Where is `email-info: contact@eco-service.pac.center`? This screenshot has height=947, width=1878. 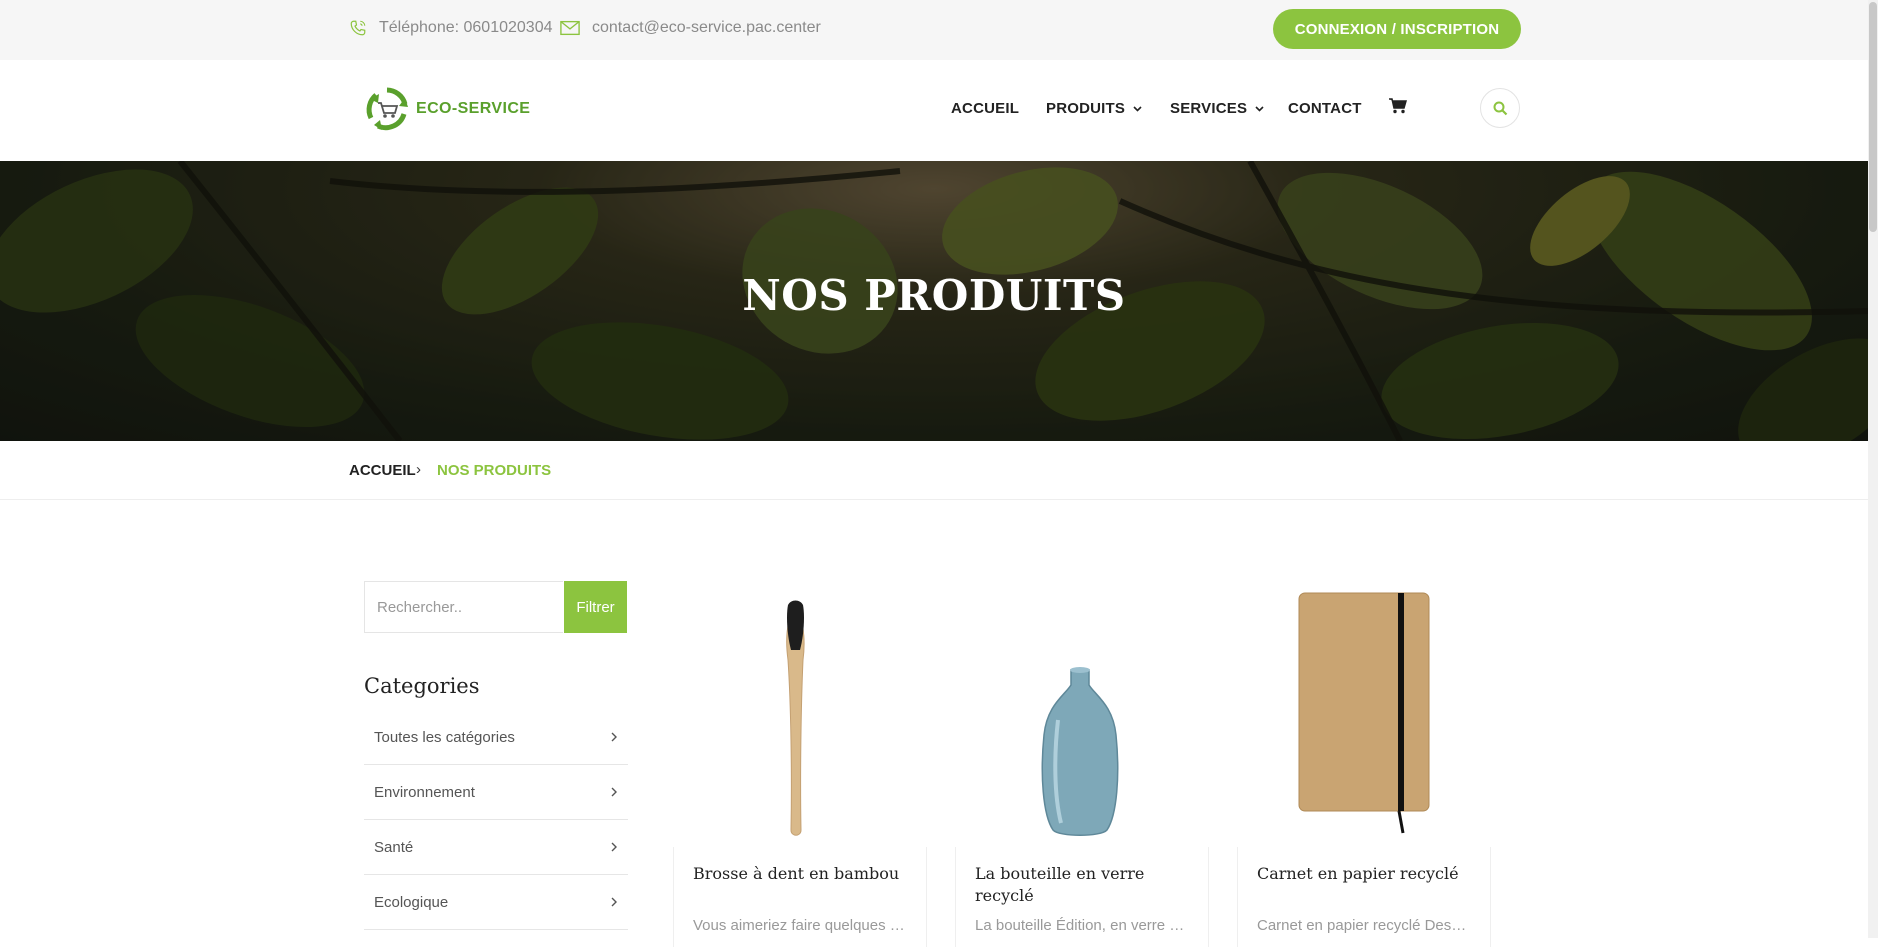
email-info: contact@eco-service.pac.center is located at coordinates (690, 28).